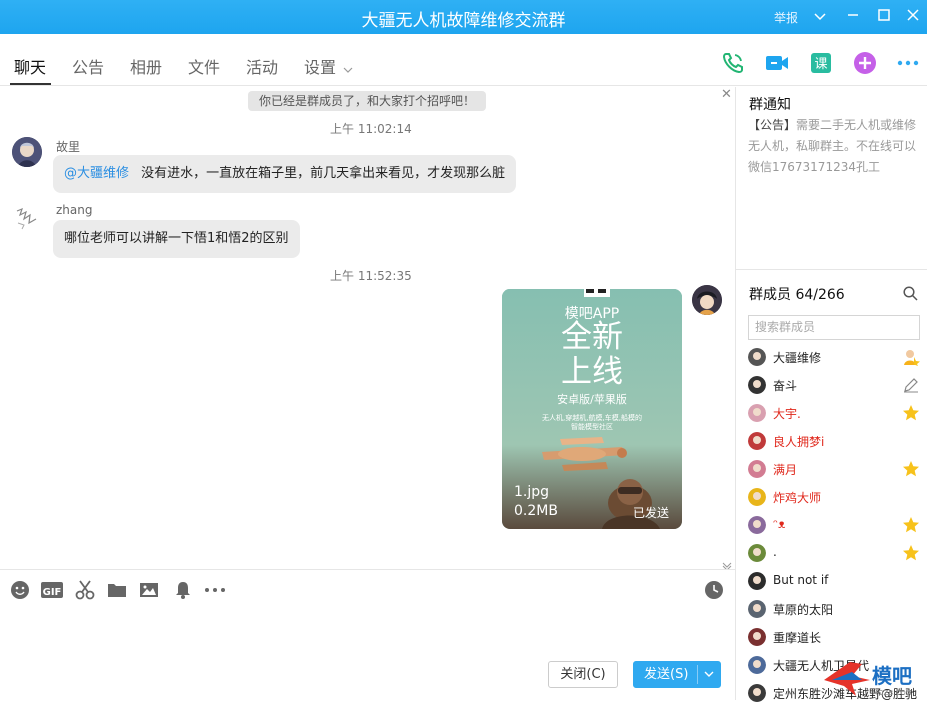 The height and width of the screenshot is (707, 927). What do you see at coordinates (651, 513) in the screenshot?
I see `send-status: 已发送` at bounding box center [651, 513].